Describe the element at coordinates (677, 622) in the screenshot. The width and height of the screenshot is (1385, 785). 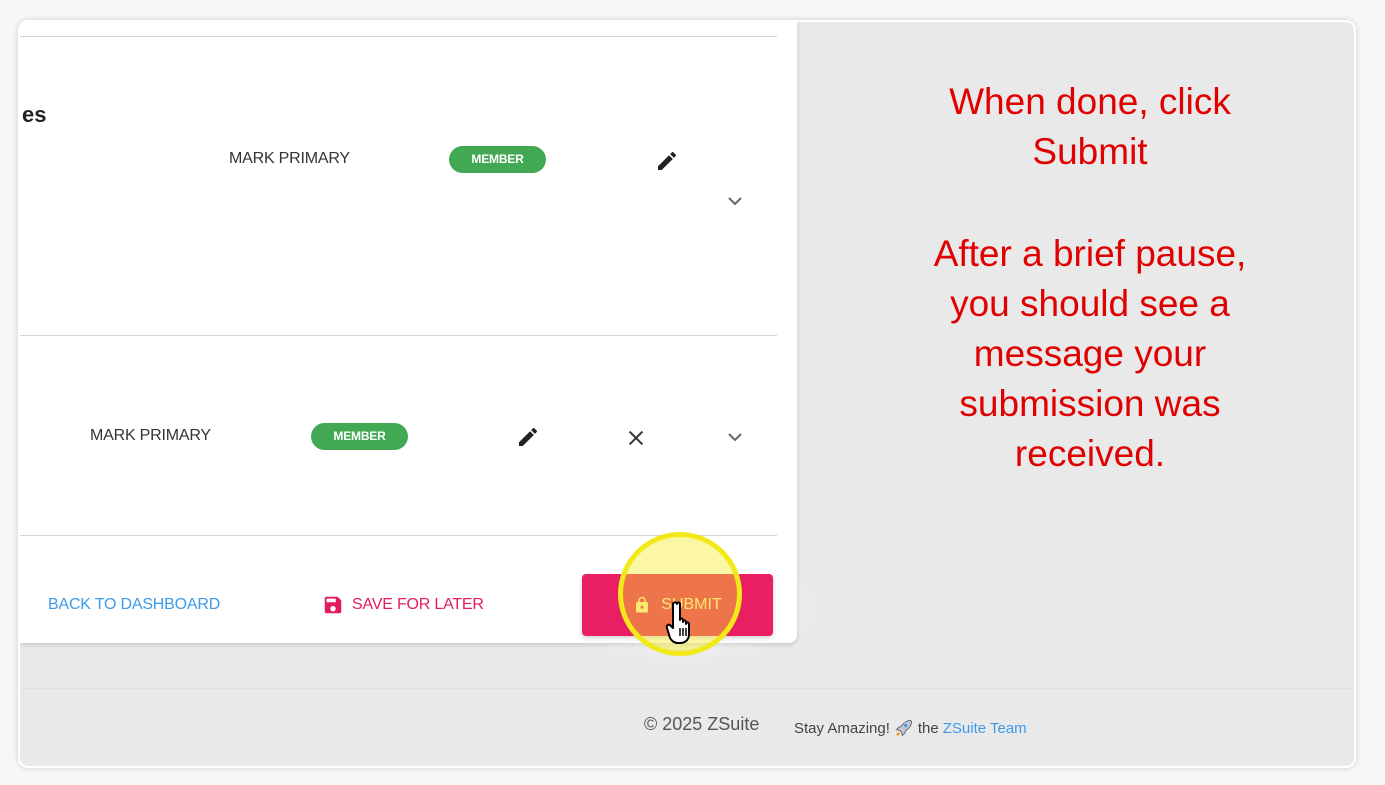
I see `hand-cursor-icon` at that location.